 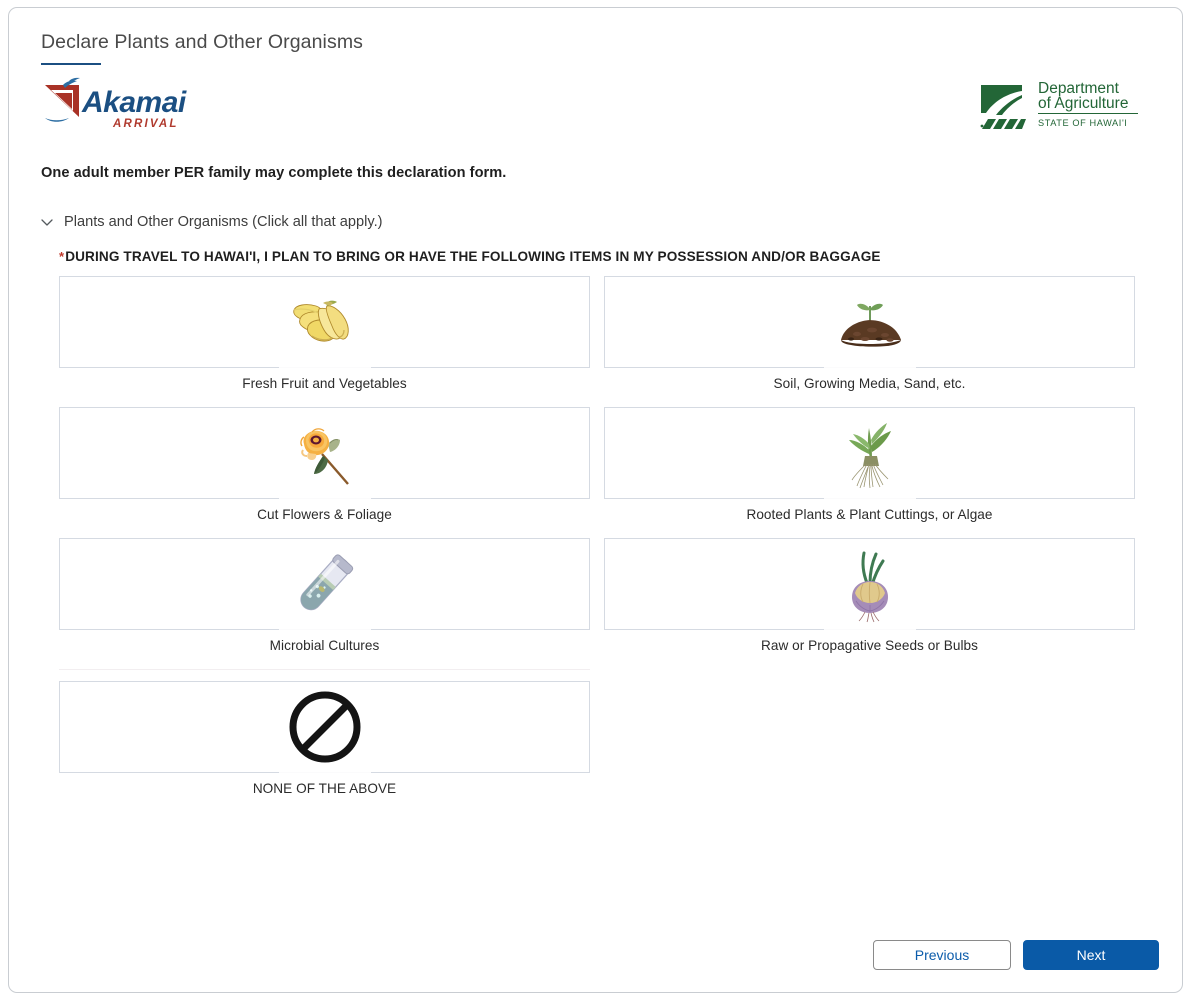 I want to click on previous-button: Previous, so click(x=942, y=955).